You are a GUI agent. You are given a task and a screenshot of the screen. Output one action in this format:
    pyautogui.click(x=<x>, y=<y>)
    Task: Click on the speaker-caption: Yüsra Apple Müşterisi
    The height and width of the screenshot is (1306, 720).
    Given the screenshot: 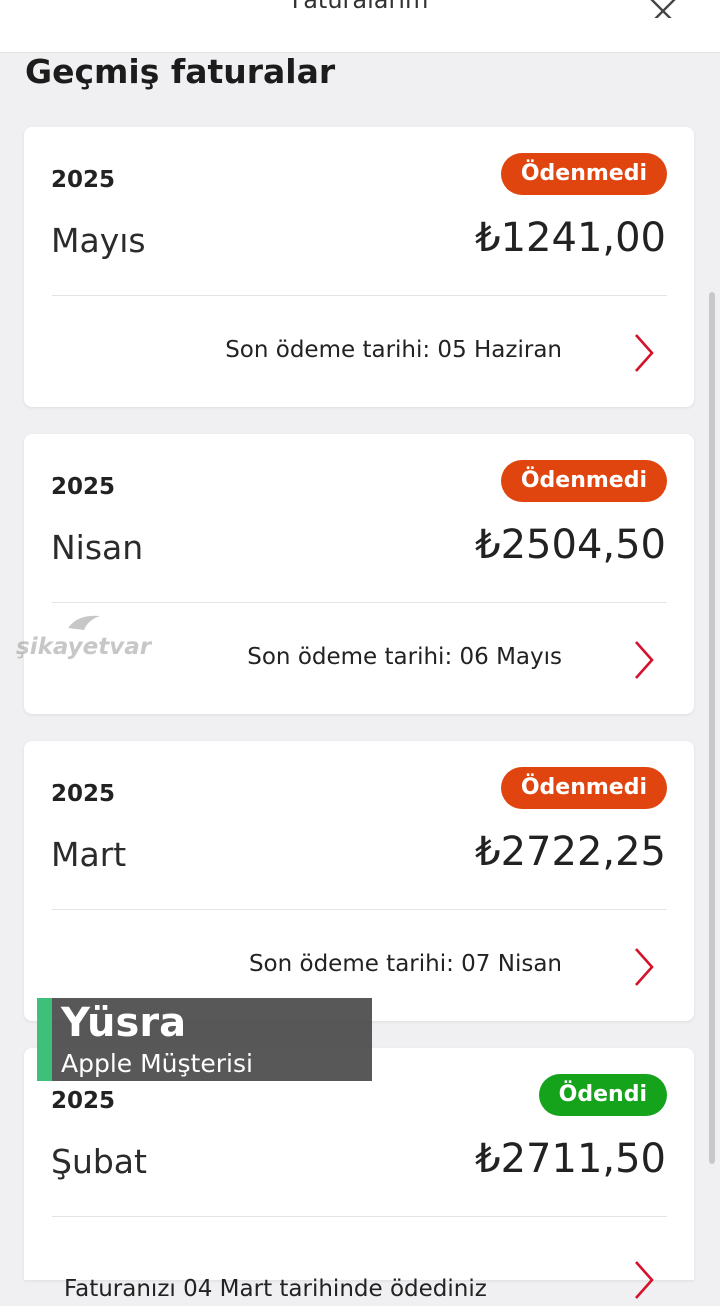 What is the action you would take?
    pyautogui.click(x=204, y=1039)
    